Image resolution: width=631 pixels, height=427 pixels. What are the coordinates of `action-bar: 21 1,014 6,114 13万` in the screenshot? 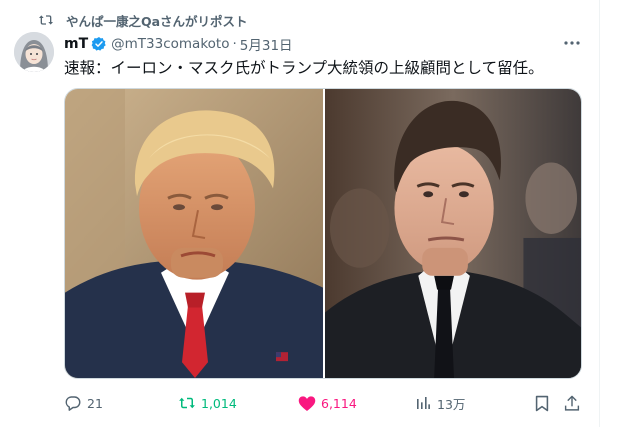 It's located at (324, 403).